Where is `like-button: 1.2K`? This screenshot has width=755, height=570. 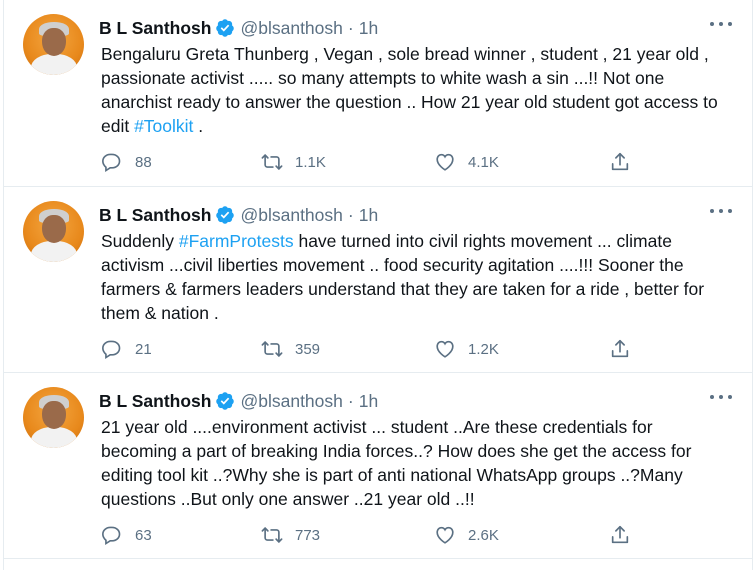
like-button: 1.2K is located at coordinates (466, 349).